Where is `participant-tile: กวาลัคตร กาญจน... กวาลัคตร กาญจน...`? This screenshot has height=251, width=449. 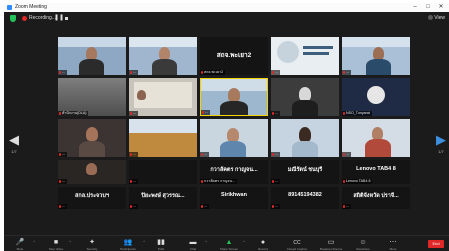
participant-tile: กวาลัคตร กาญจน... กวาลัคตร กาญจน... is located at coordinates (234, 172).